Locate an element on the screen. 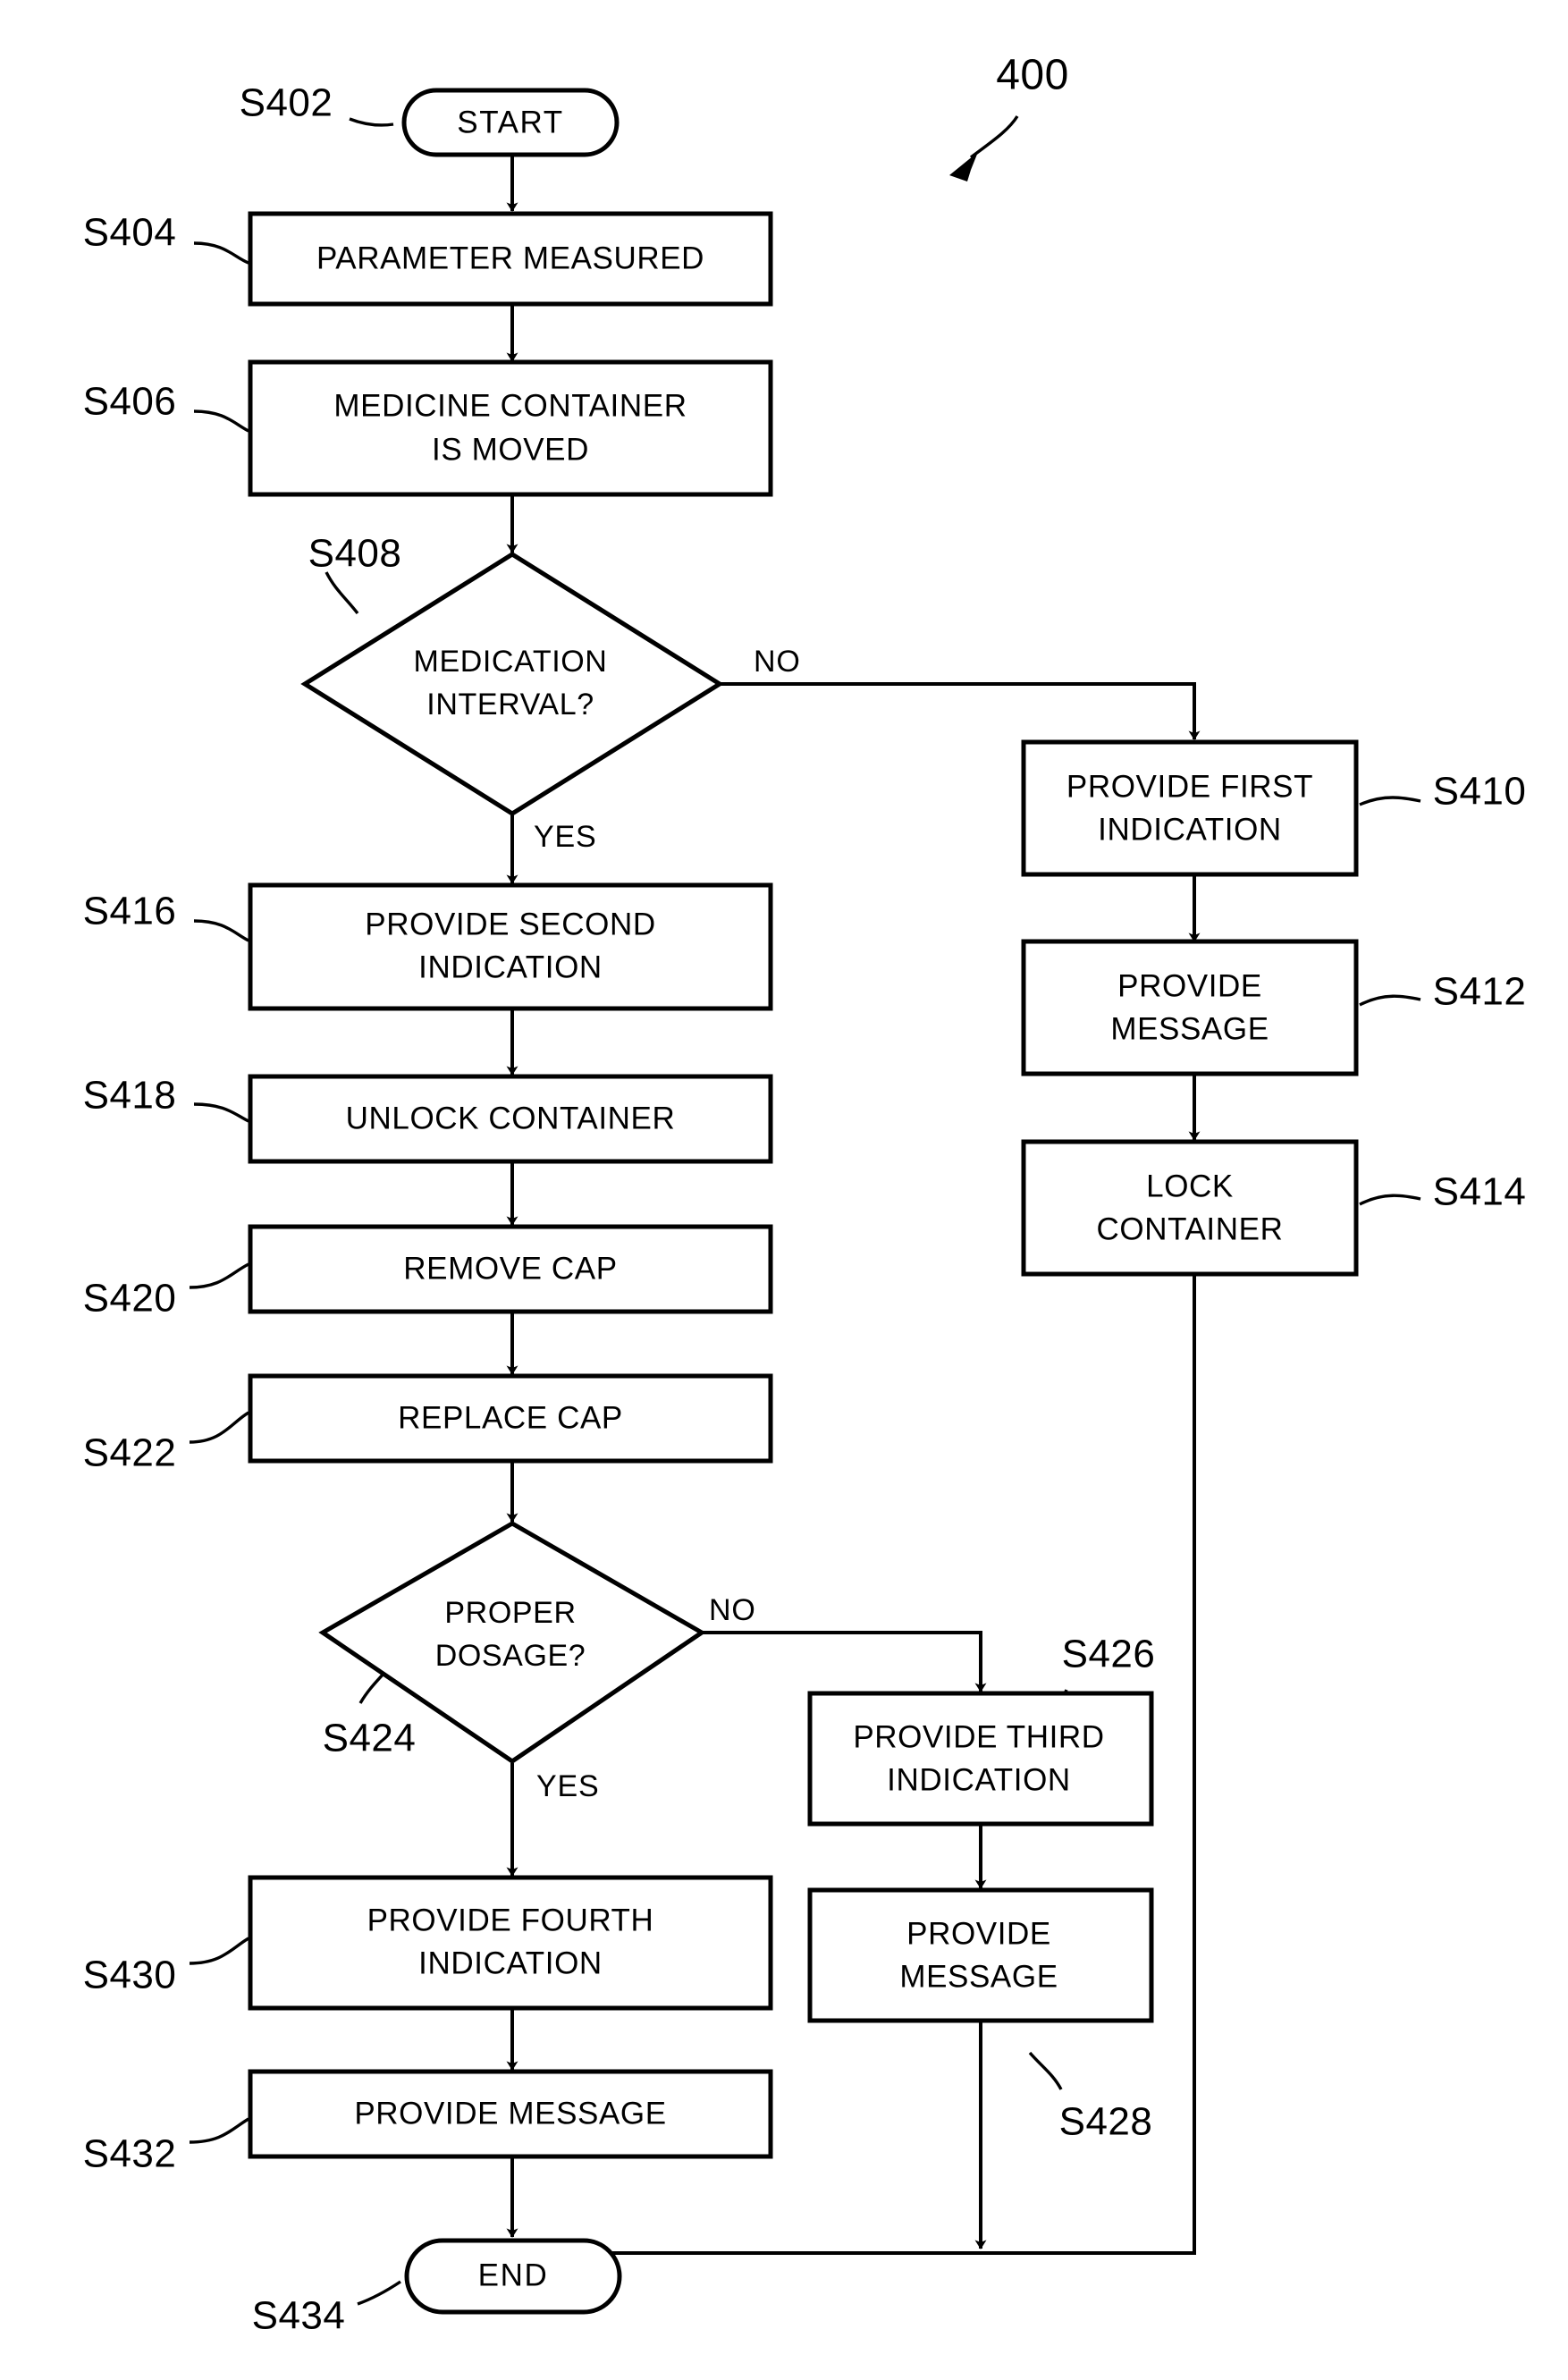 This screenshot has width=1568, height=2380. ref-label-s420: S420 is located at coordinates (130, 1299).